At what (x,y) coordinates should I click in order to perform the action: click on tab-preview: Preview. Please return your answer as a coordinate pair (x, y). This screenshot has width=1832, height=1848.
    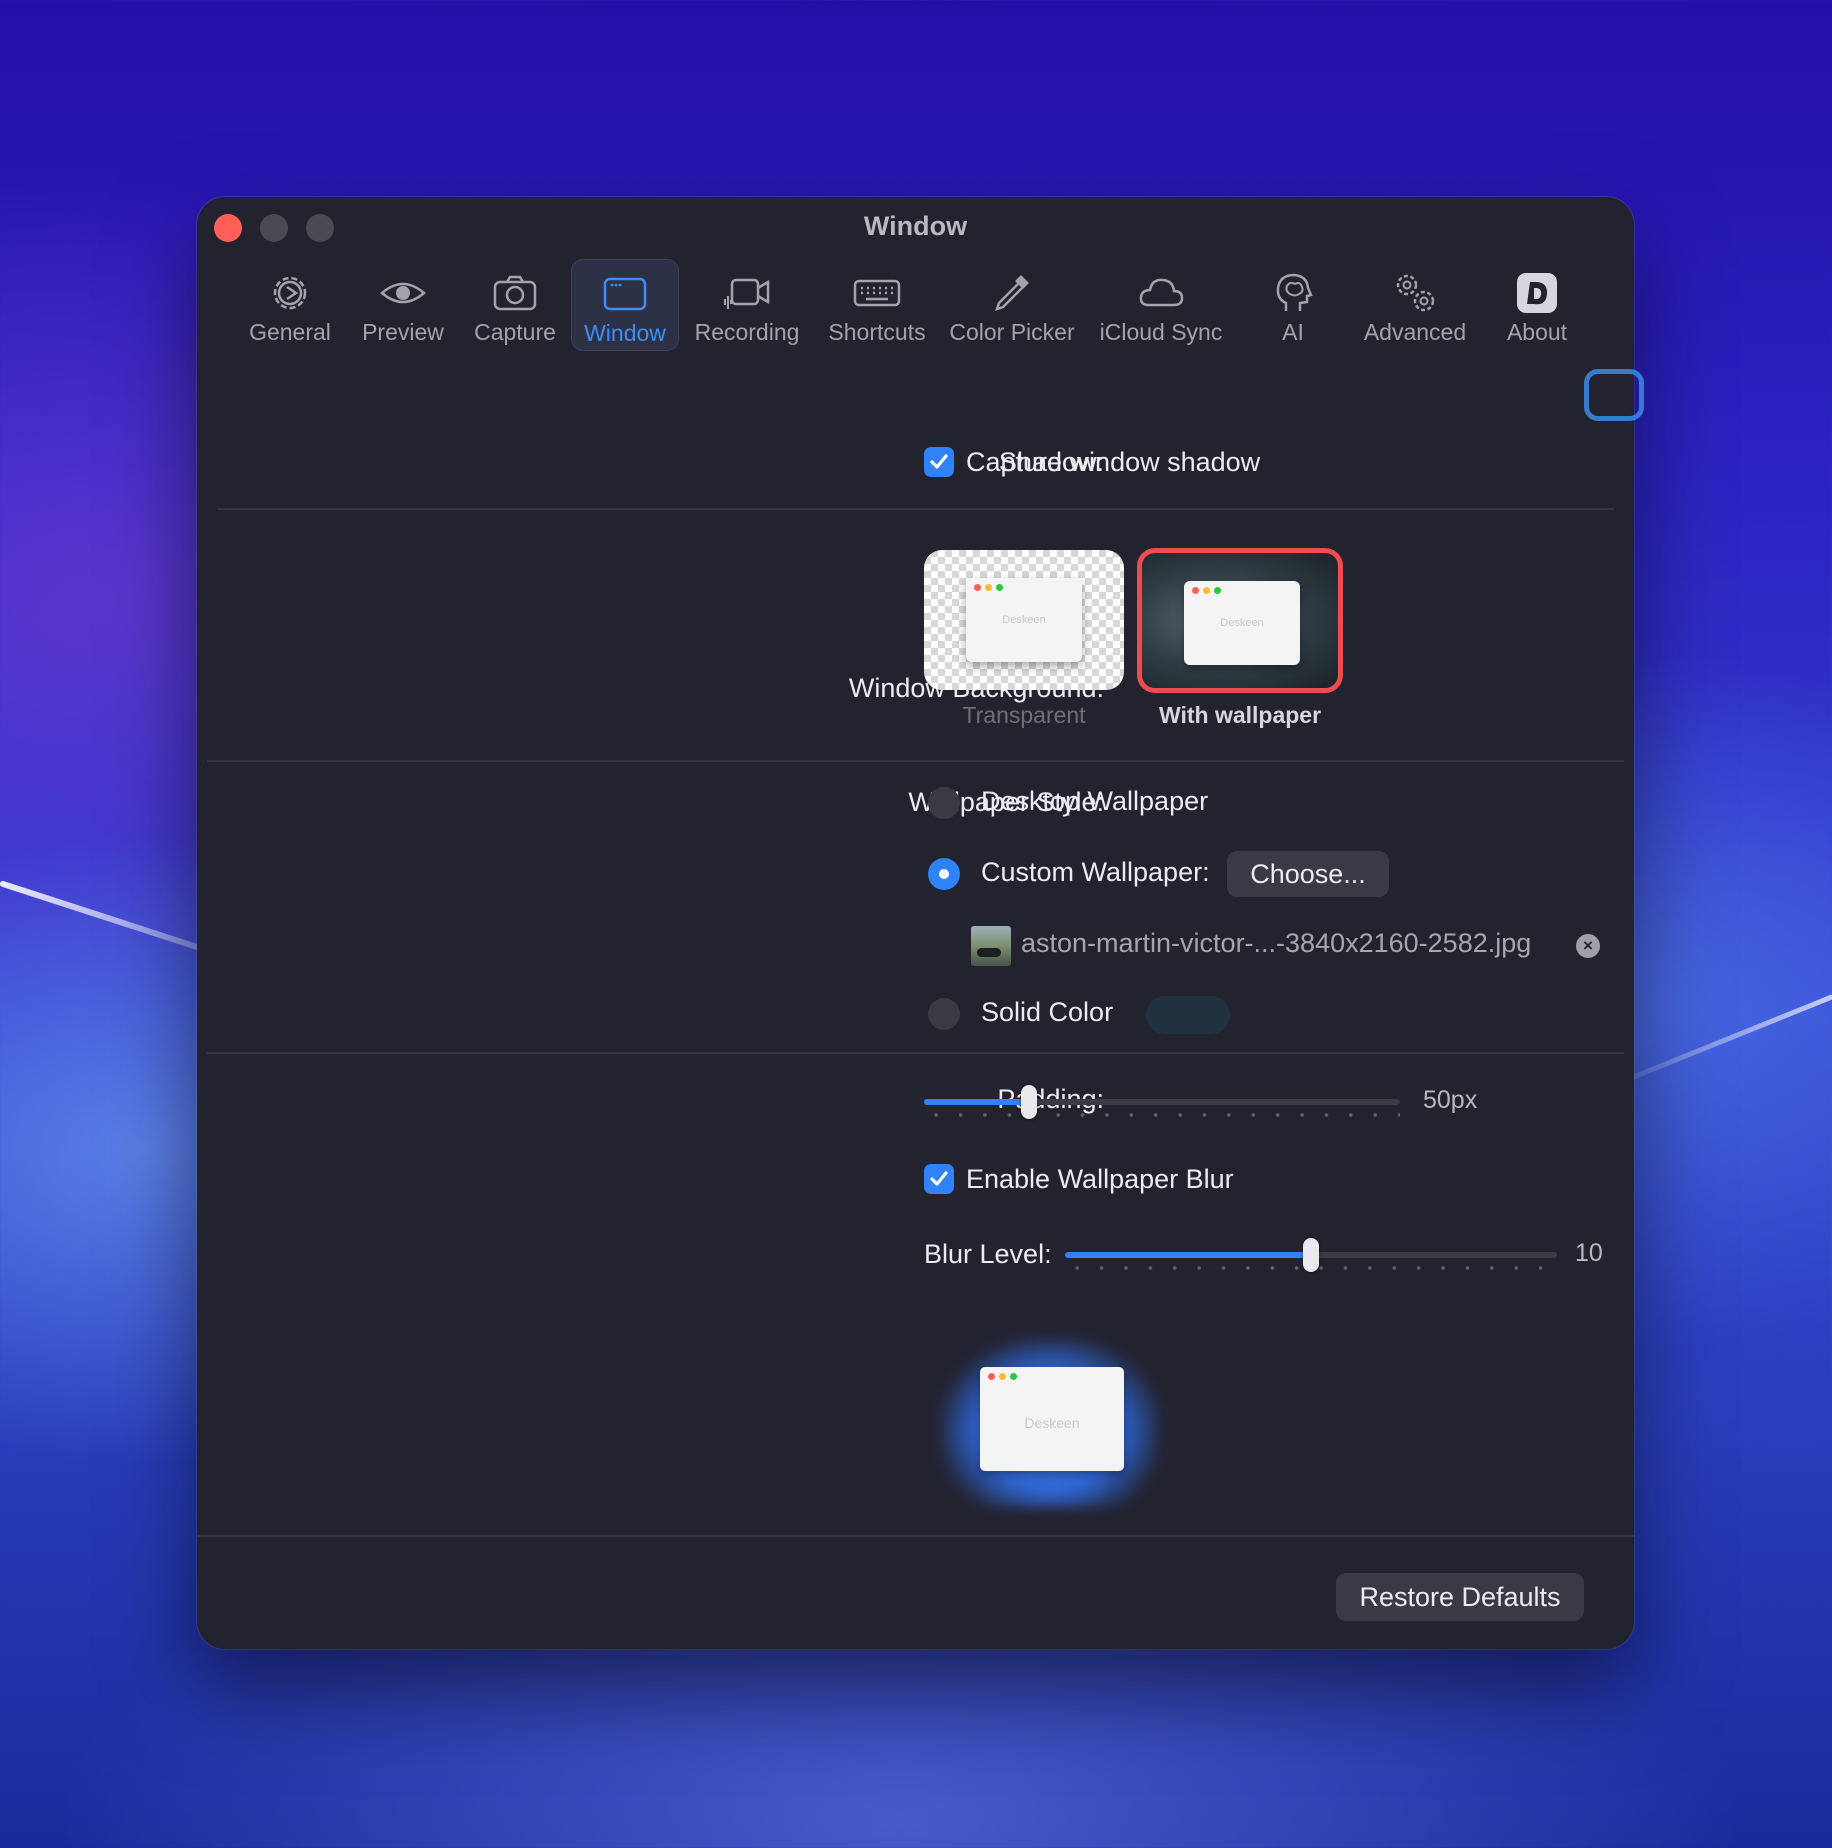
    Looking at the image, I should click on (403, 305).